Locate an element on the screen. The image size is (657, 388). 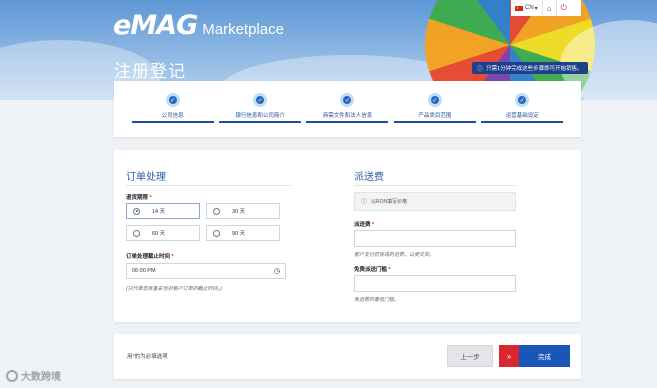
step-company-info: ✓ 公司信息 is located at coordinates (172, 109).